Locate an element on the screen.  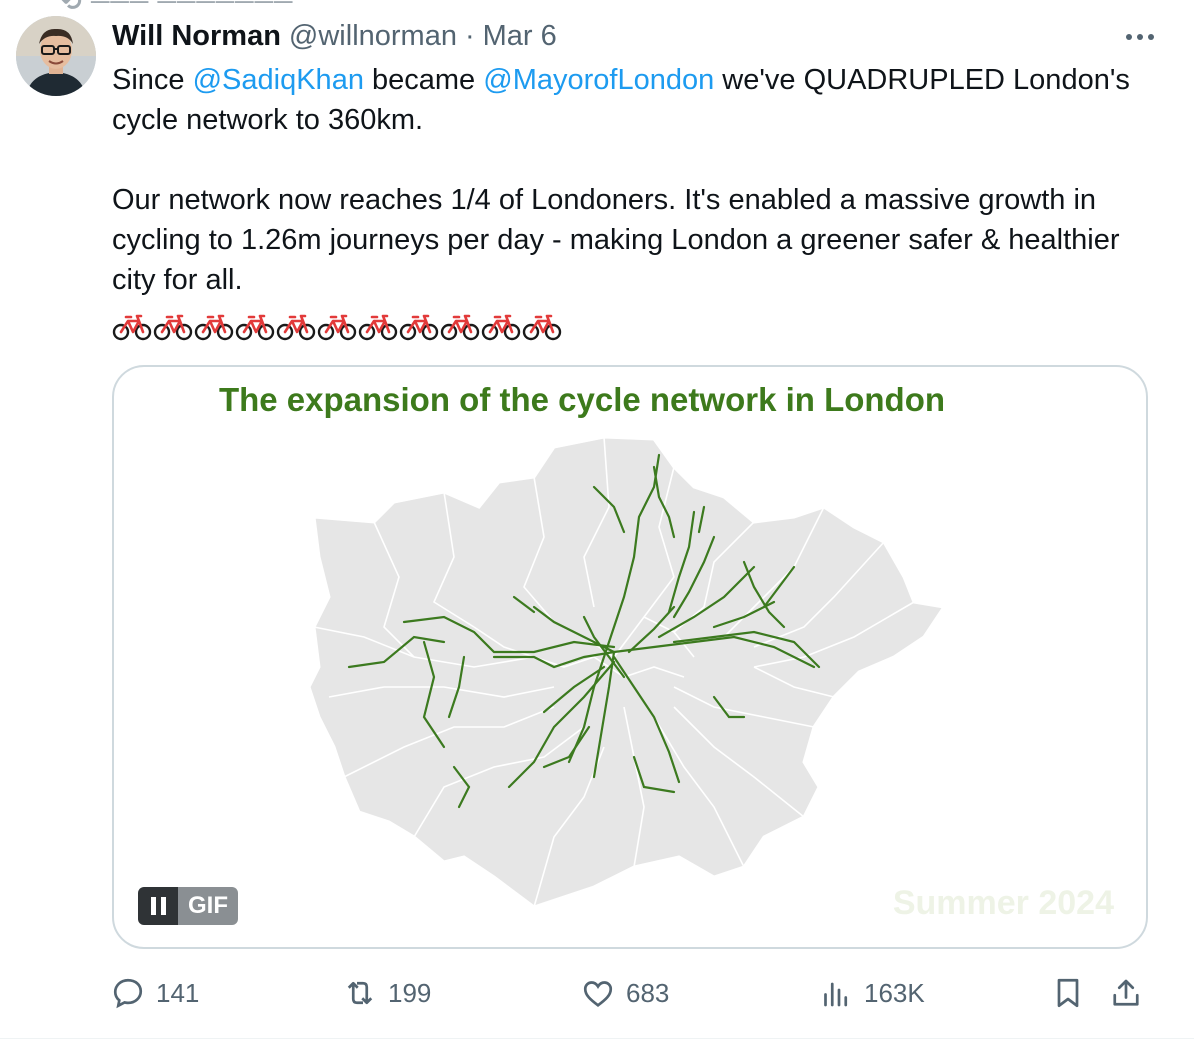
like-count: 683 is located at coordinates (648, 992).